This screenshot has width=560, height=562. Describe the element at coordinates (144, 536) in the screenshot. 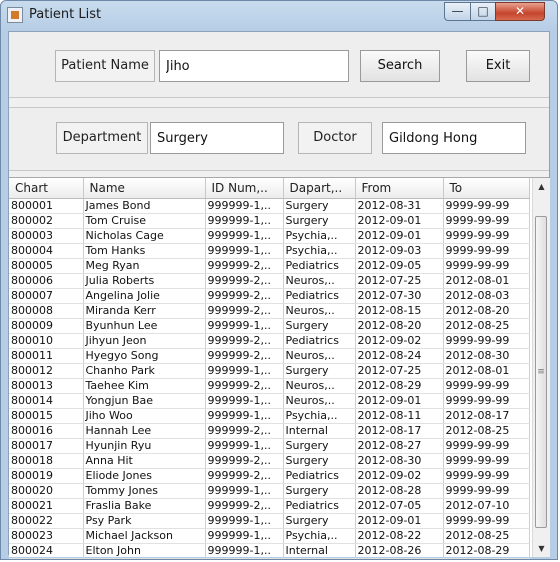

I see `cell-name: Michael Jackson` at that location.